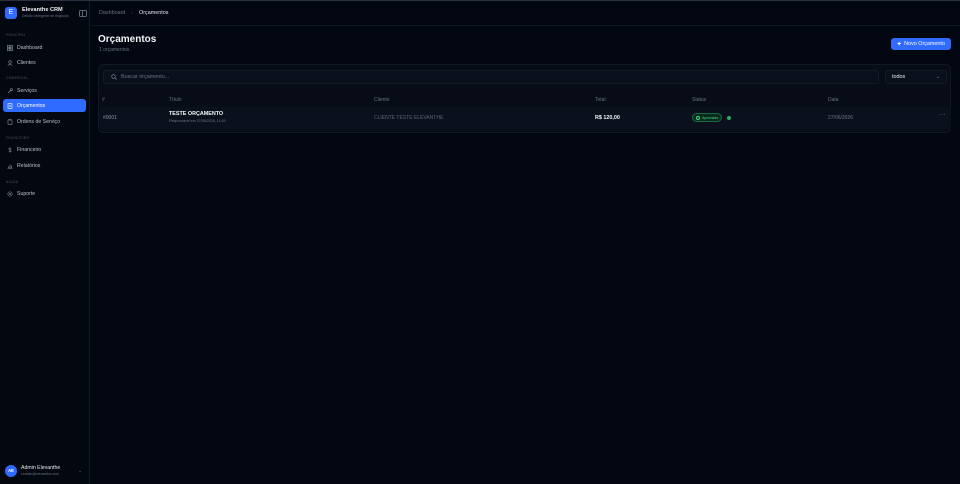 Image resolution: width=960 pixels, height=484 pixels. Describe the element at coordinates (10, 90) in the screenshot. I see `wrench-icon` at that location.